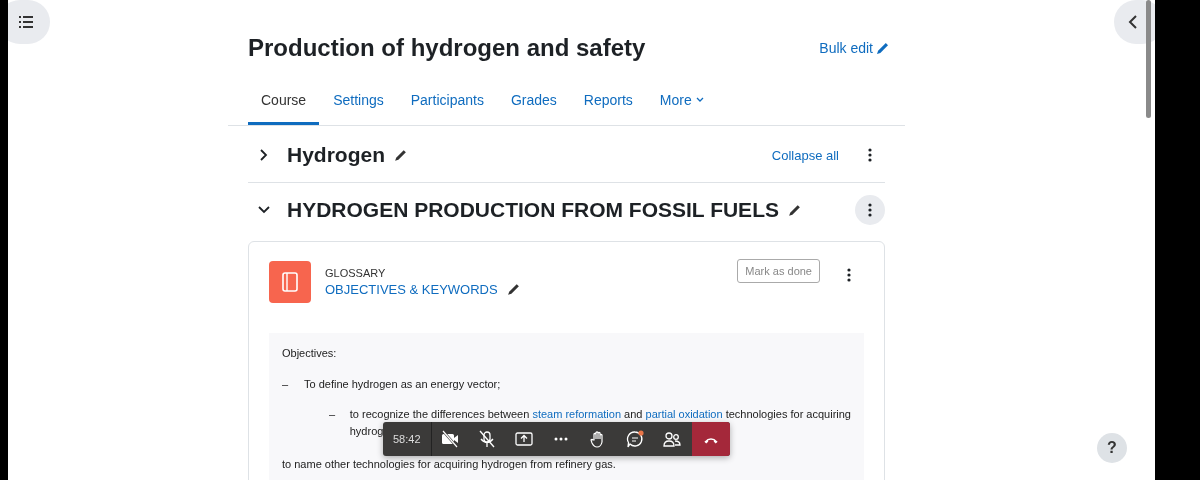 Image resolution: width=1200 pixels, height=480 pixels. What do you see at coordinates (449, 464) in the screenshot?
I see `objective-text: to name other technologies for acquiring hydrogen from refinery gas.` at bounding box center [449, 464].